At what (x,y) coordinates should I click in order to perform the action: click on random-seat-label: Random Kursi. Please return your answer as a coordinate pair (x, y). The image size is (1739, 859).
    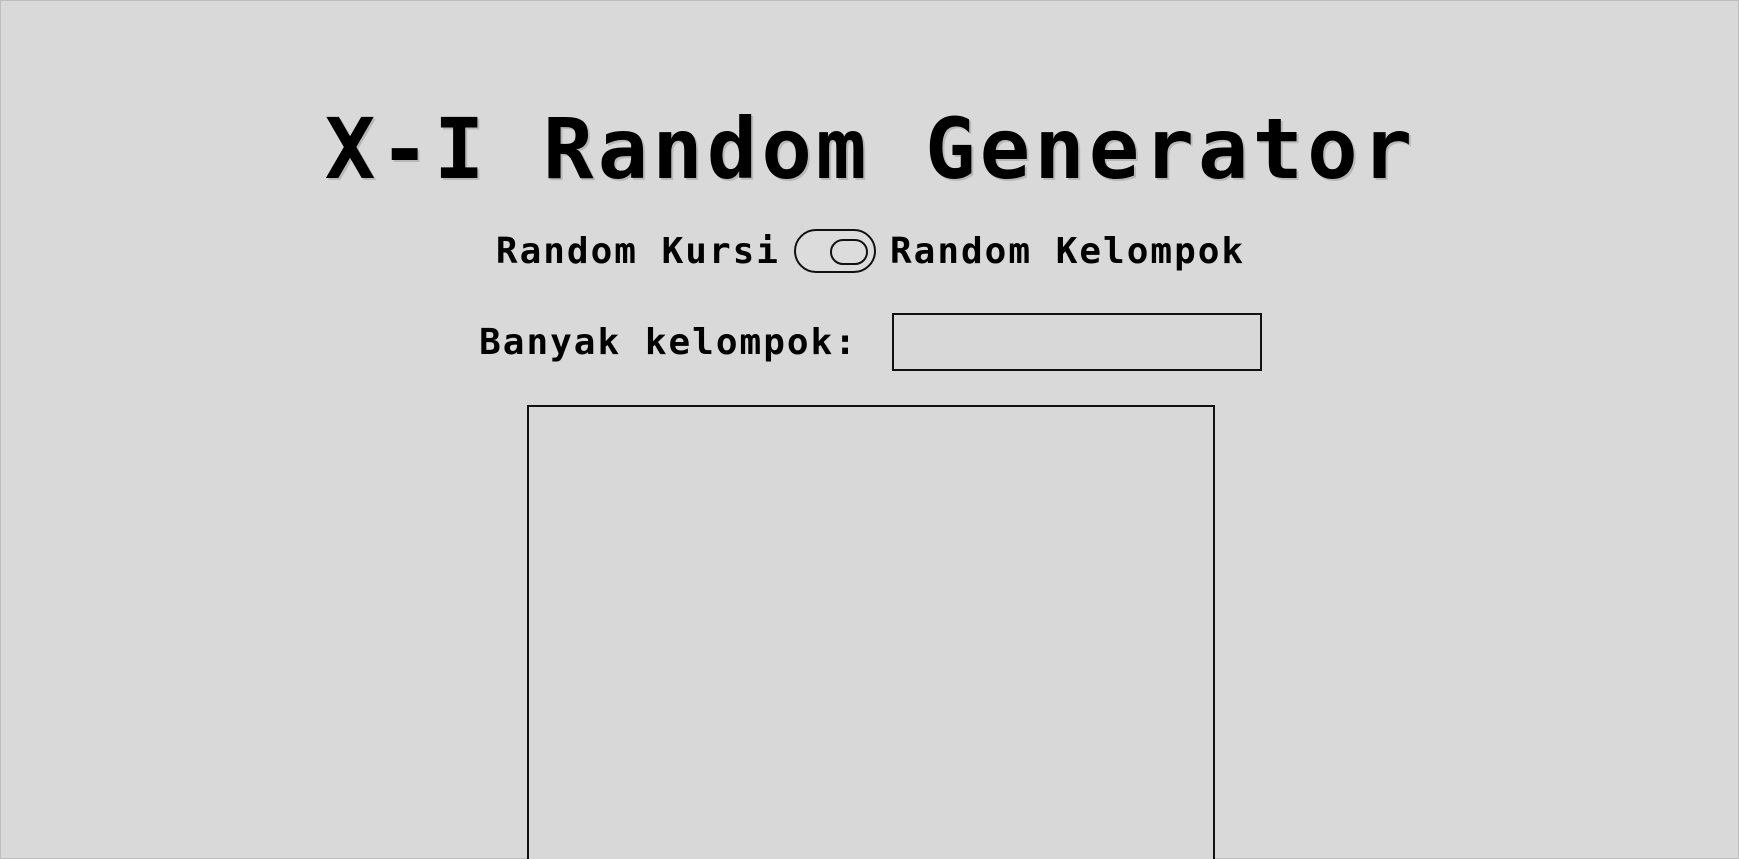
    Looking at the image, I should click on (637, 251).